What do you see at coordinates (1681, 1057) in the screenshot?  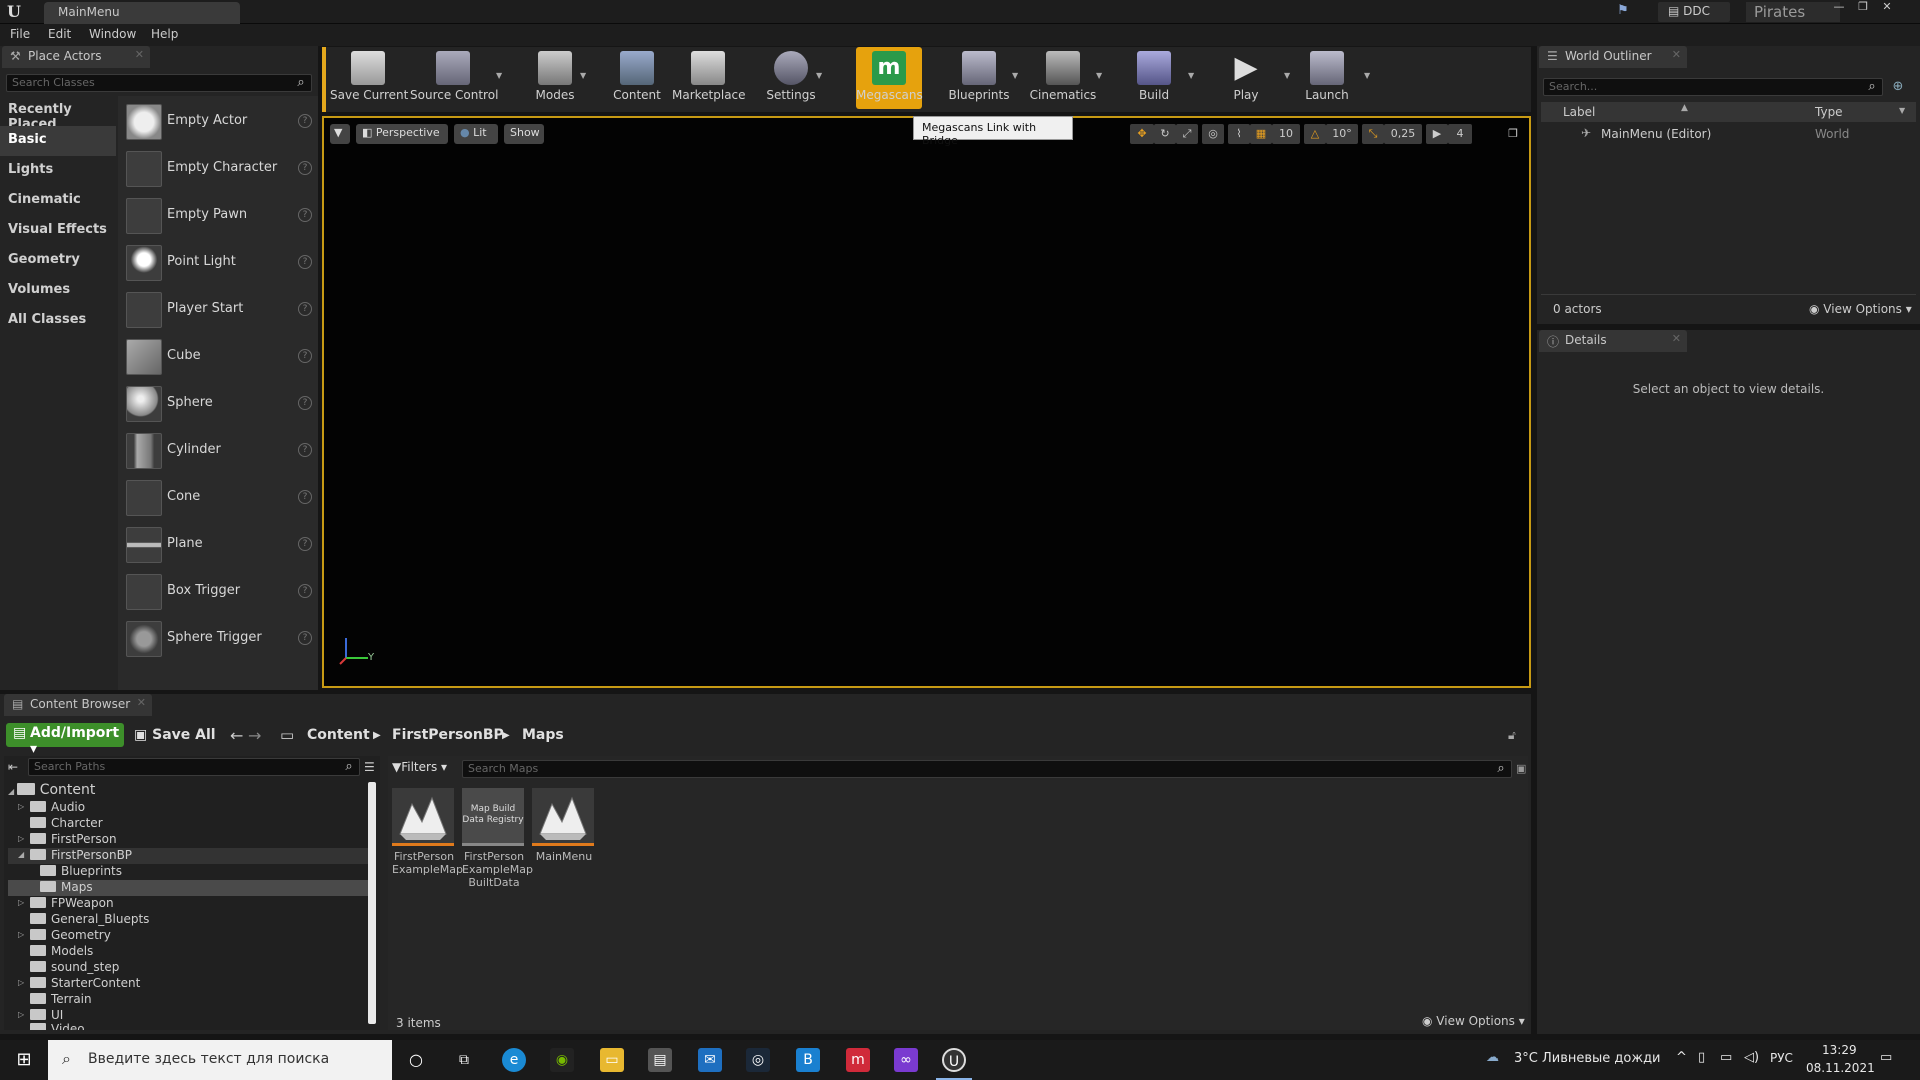 I see `tray-chevron-icon: ^` at bounding box center [1681, 1057].